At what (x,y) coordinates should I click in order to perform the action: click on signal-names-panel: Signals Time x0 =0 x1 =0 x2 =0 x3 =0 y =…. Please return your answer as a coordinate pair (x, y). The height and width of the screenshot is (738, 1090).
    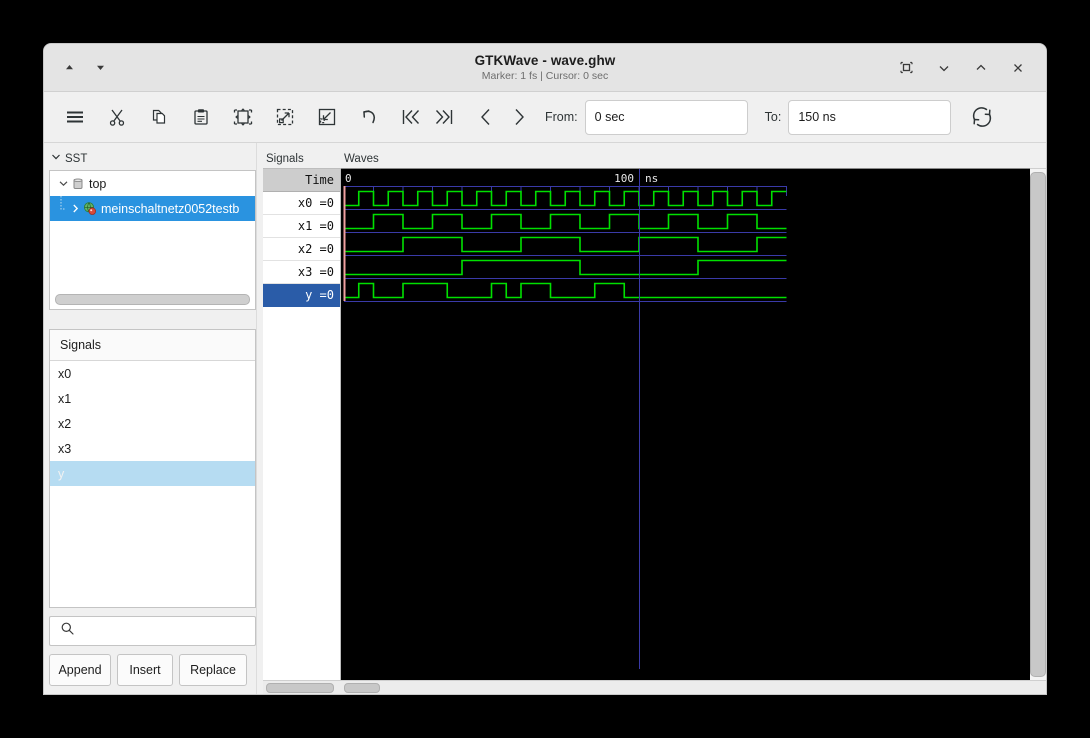
    Looking at the image, I should click on (302, 418).